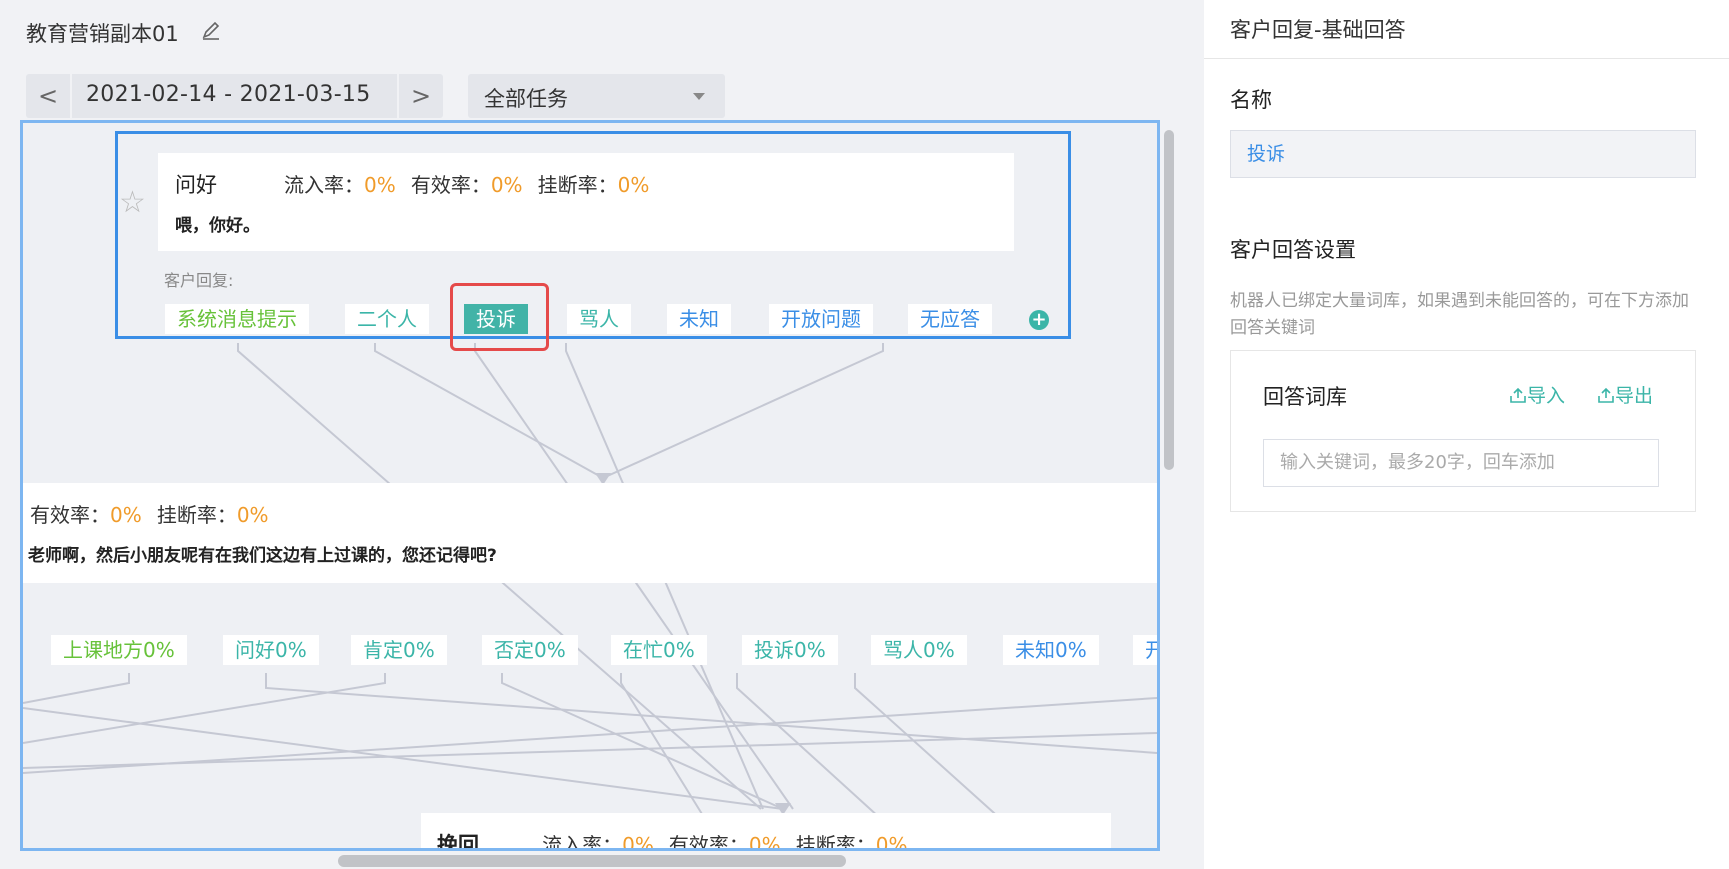 This screenshot has height=869, width=1729. What do you see at coordinates (1169, 300) in the screenshot?
I see `vertical-scrollbar` at bounding box center [1169, 300].